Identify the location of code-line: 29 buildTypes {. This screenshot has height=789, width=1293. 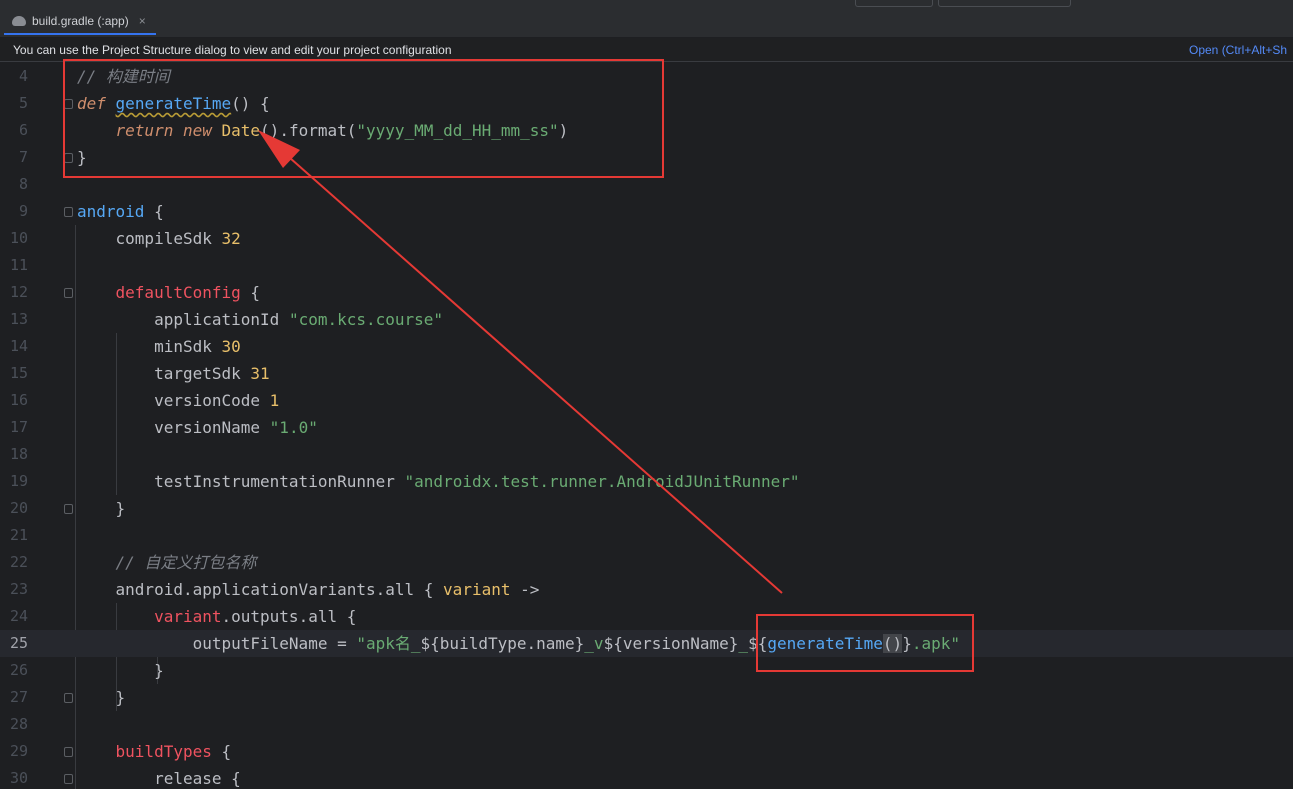
(646, 751).